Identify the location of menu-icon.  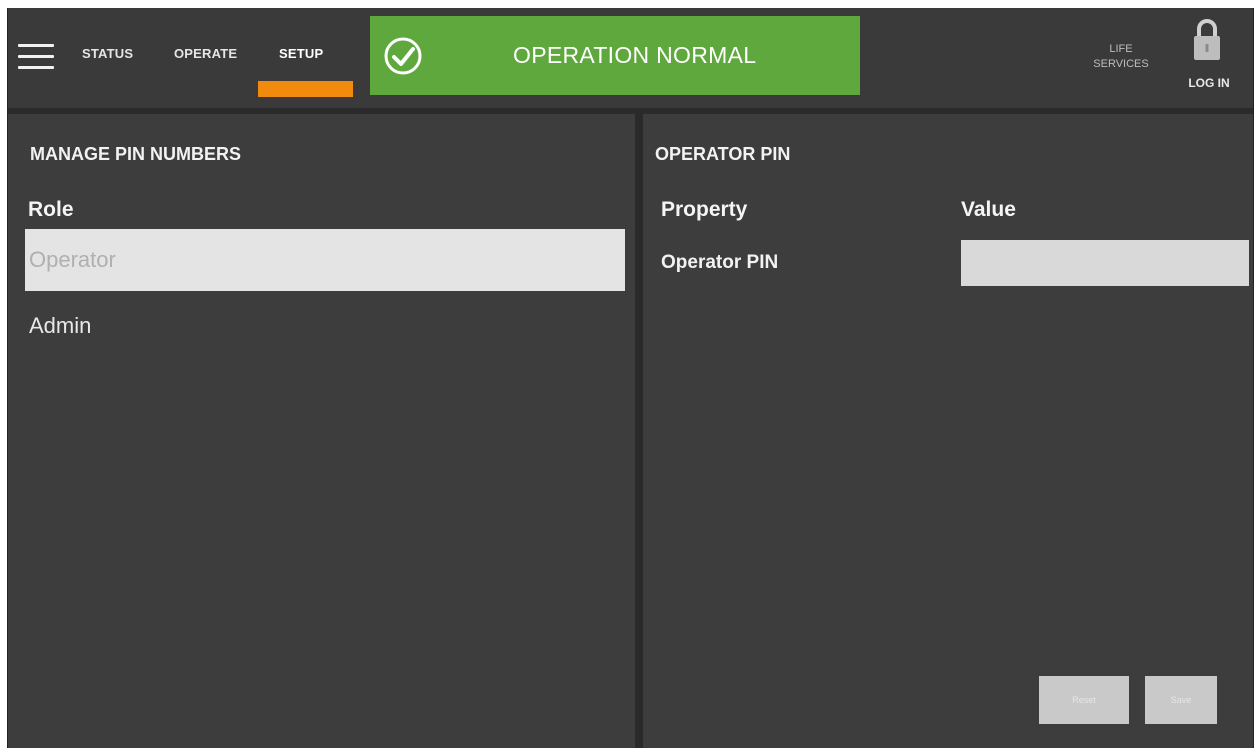
(36, 58).